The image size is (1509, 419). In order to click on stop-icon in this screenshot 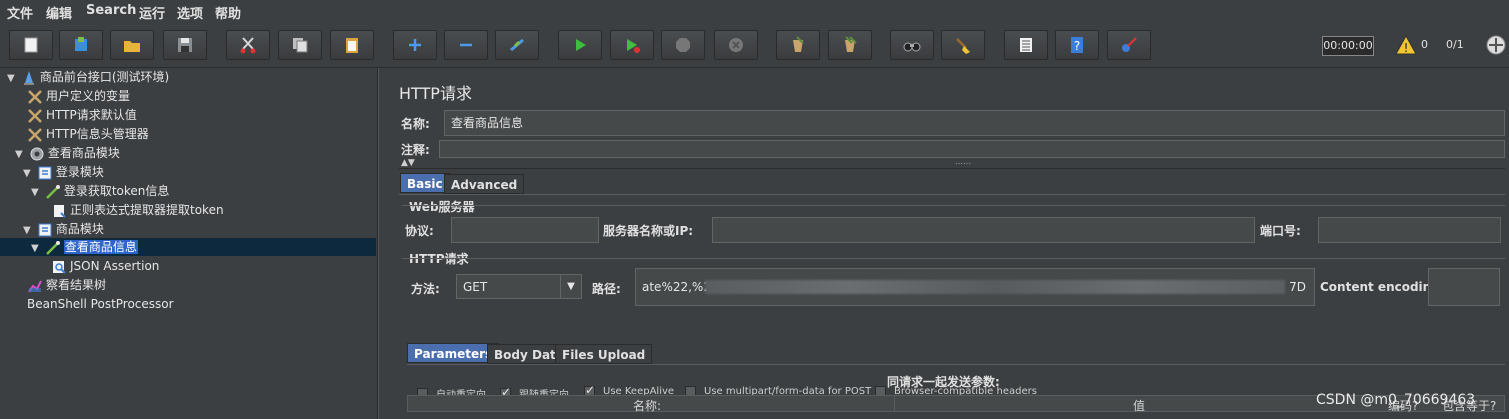, I will do `click(683, 45)`.